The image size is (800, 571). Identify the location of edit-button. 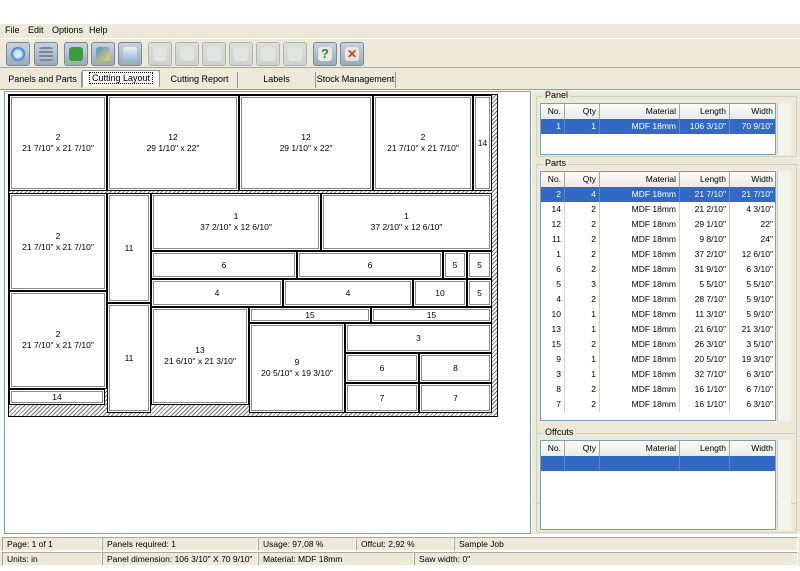
(103, 54).